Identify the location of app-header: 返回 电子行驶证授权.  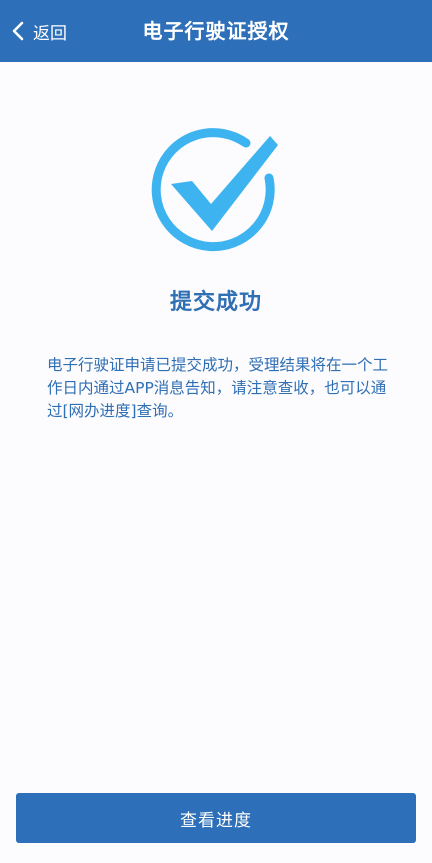
(216, 31).